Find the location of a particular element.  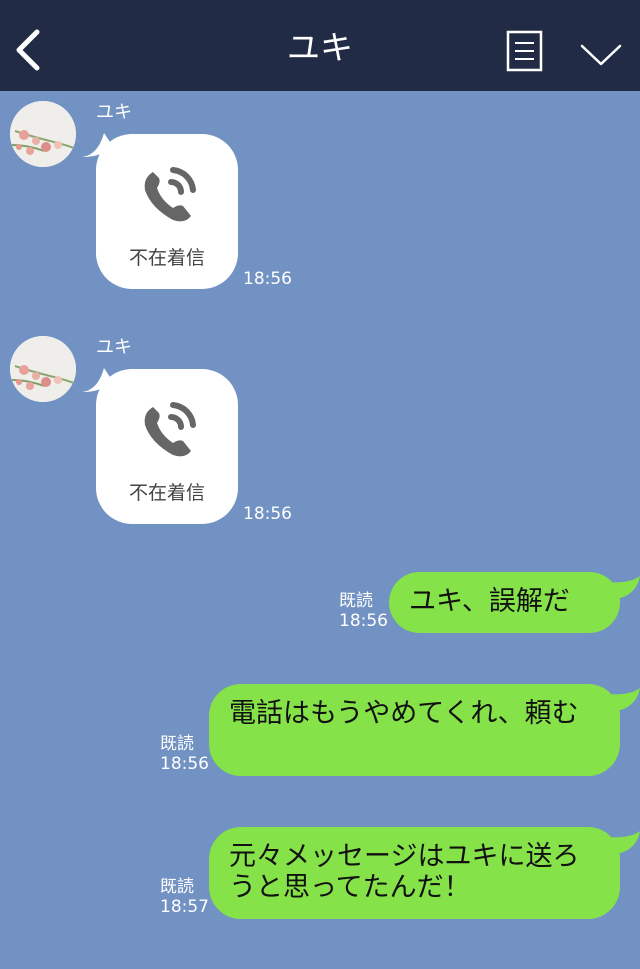

sent-message-bubble: 元々メッセージはユキに送ろうと思ってたんだ！ is located at coordinates (414, 873).